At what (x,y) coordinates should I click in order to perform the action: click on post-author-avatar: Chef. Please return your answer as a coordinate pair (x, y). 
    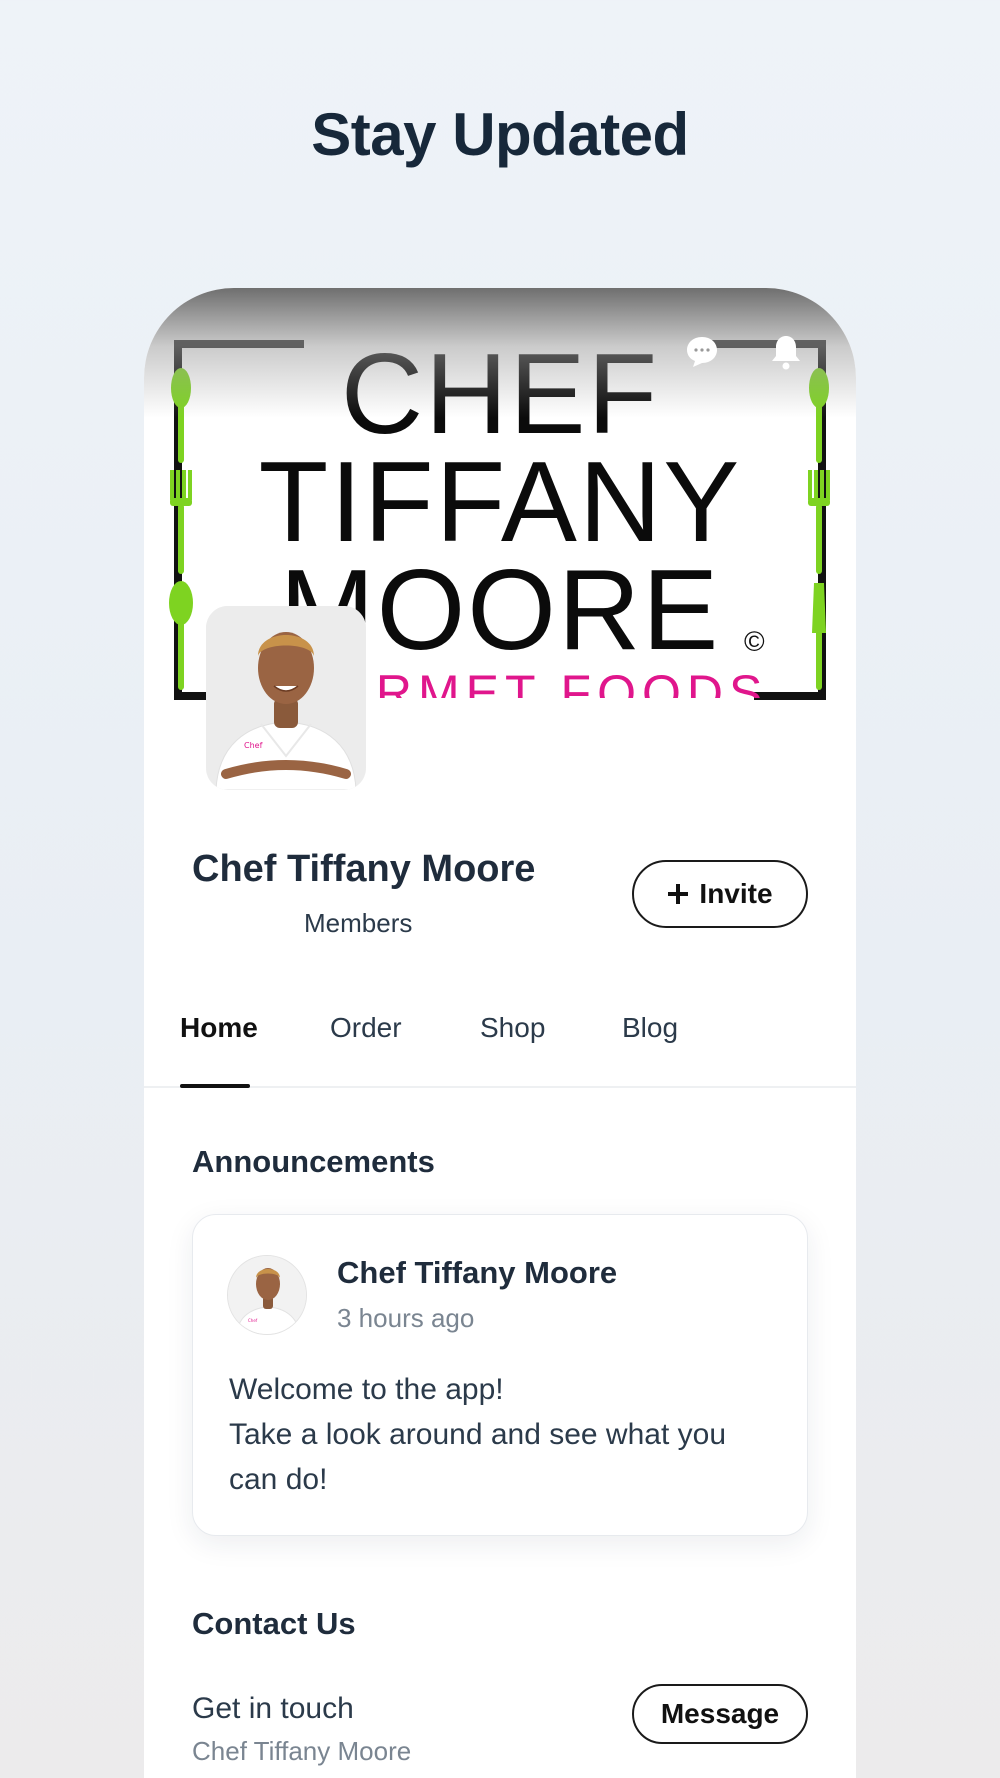
    Looking at the image, I should click on (267, 1295).